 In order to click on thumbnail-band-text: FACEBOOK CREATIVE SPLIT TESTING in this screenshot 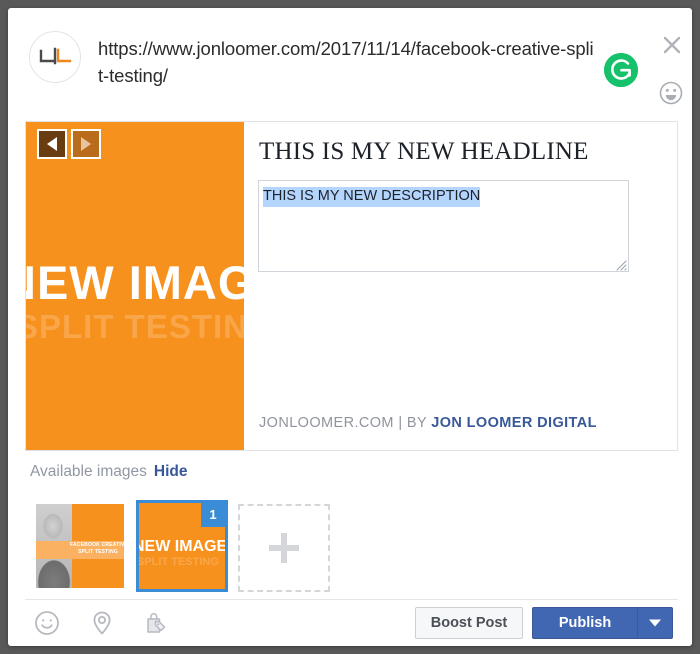, I will do `click(97, 549)`.